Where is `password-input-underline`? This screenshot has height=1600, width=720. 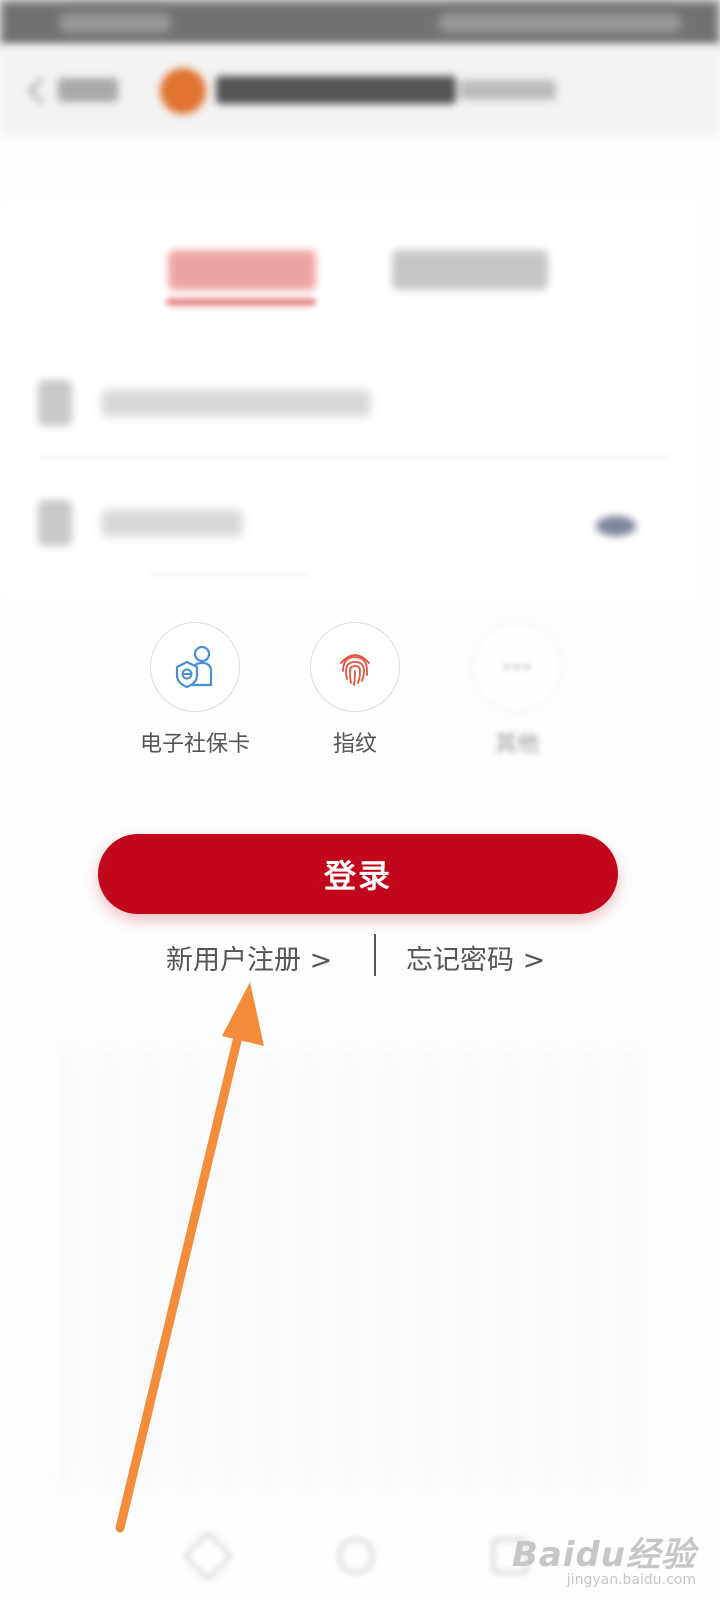
password-input-underline is located at coordinates (230, 575).